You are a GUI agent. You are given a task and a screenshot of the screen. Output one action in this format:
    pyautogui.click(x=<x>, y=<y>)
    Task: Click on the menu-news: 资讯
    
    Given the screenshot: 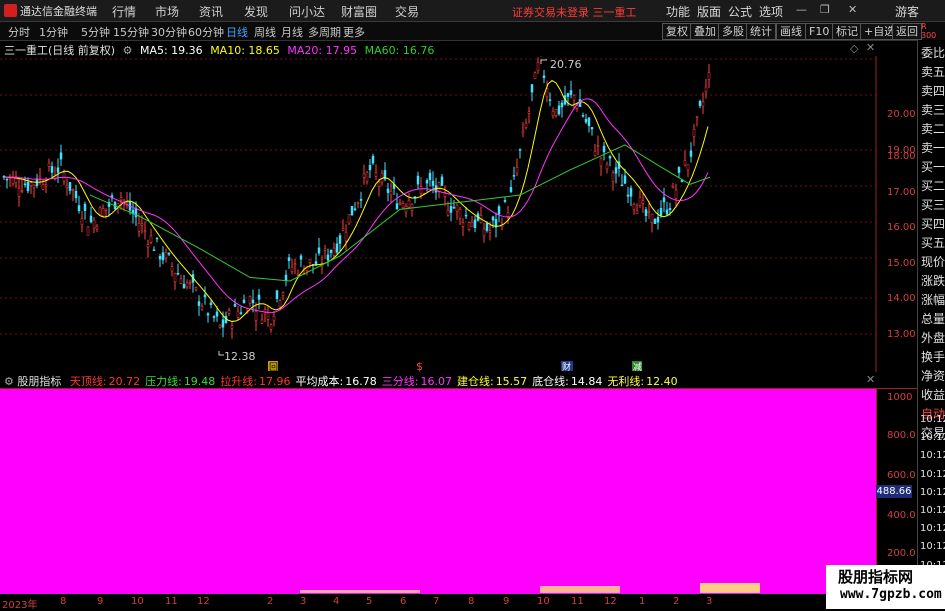 What is the action you would take?
    pyautogui.click(x=211, y=11)
    